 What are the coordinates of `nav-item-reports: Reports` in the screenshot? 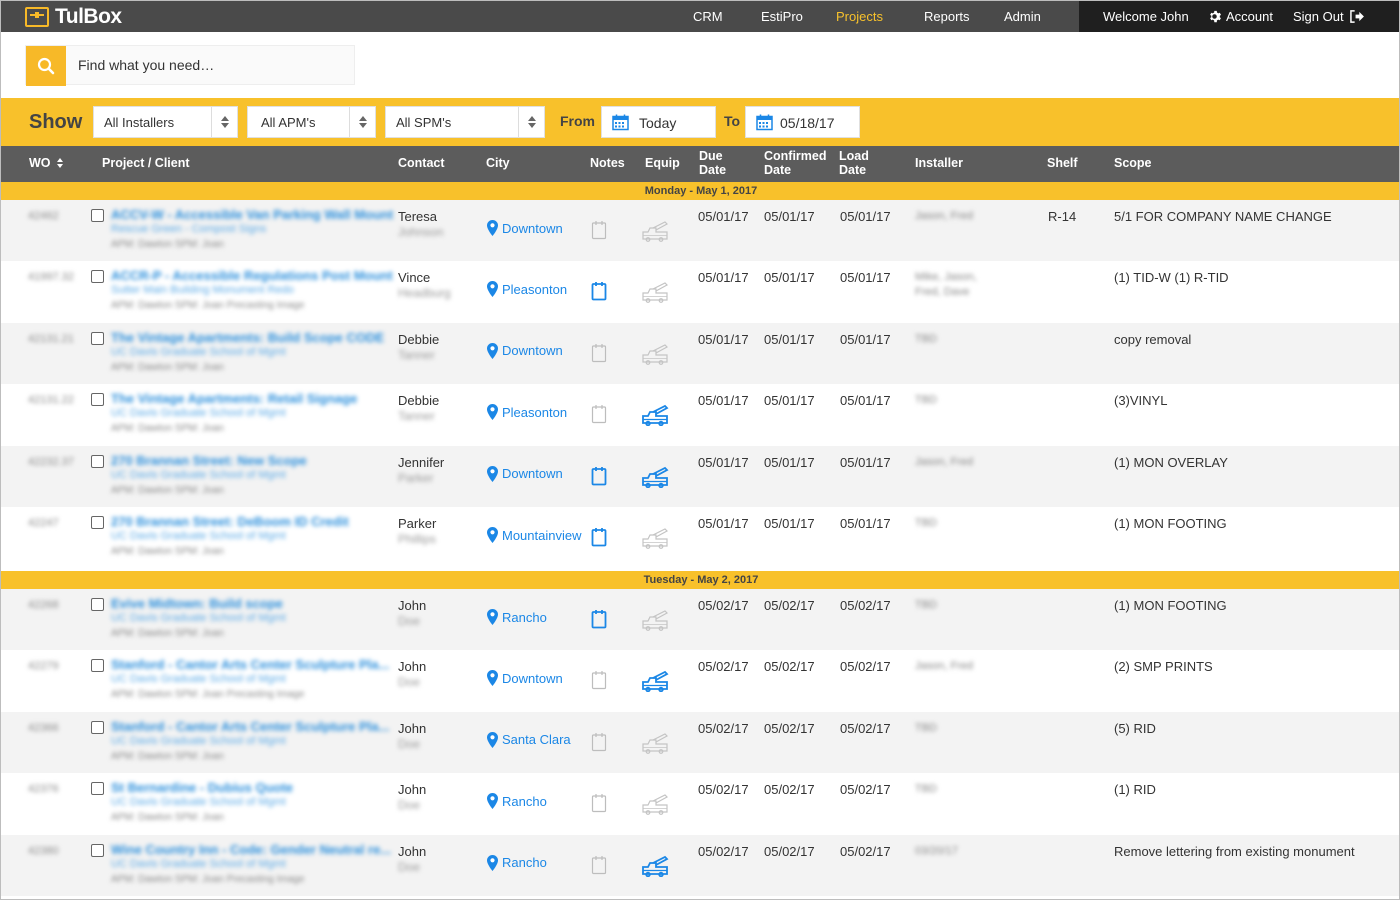 It's located at (947, 16).